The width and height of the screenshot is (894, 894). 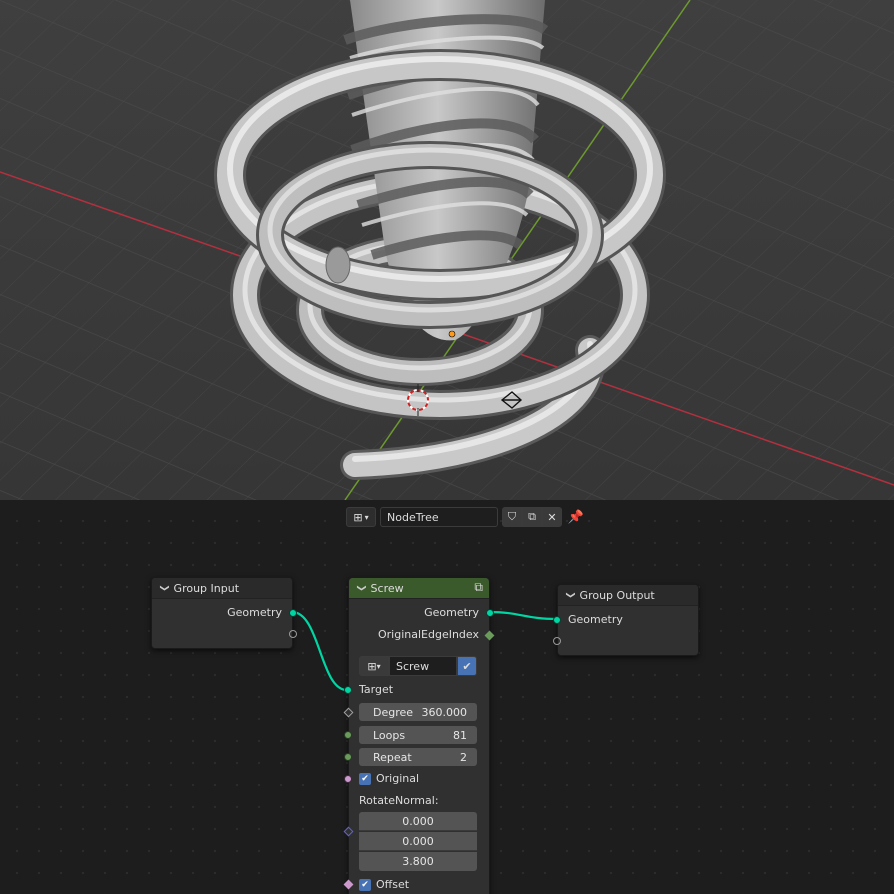 I want to click on original-checkbox-row: ✔ Original, so click(x=389, y=779).